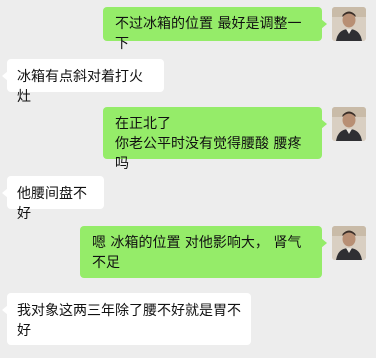 Image resolution: width=376 pixels, height=358 pixels. I want to click on received-message-bubble: 他腰间盘不好, so click(53, 199).